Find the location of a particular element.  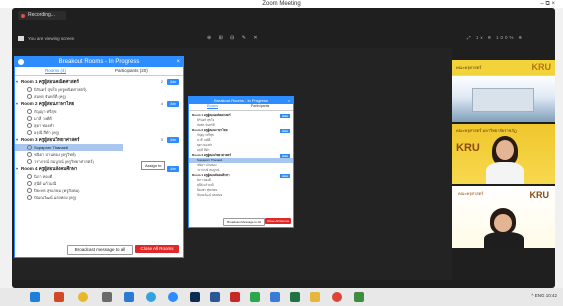

view-controls: ⤢ 1x ⊖ 100% ⊕ is located at coordinates (495, 37).